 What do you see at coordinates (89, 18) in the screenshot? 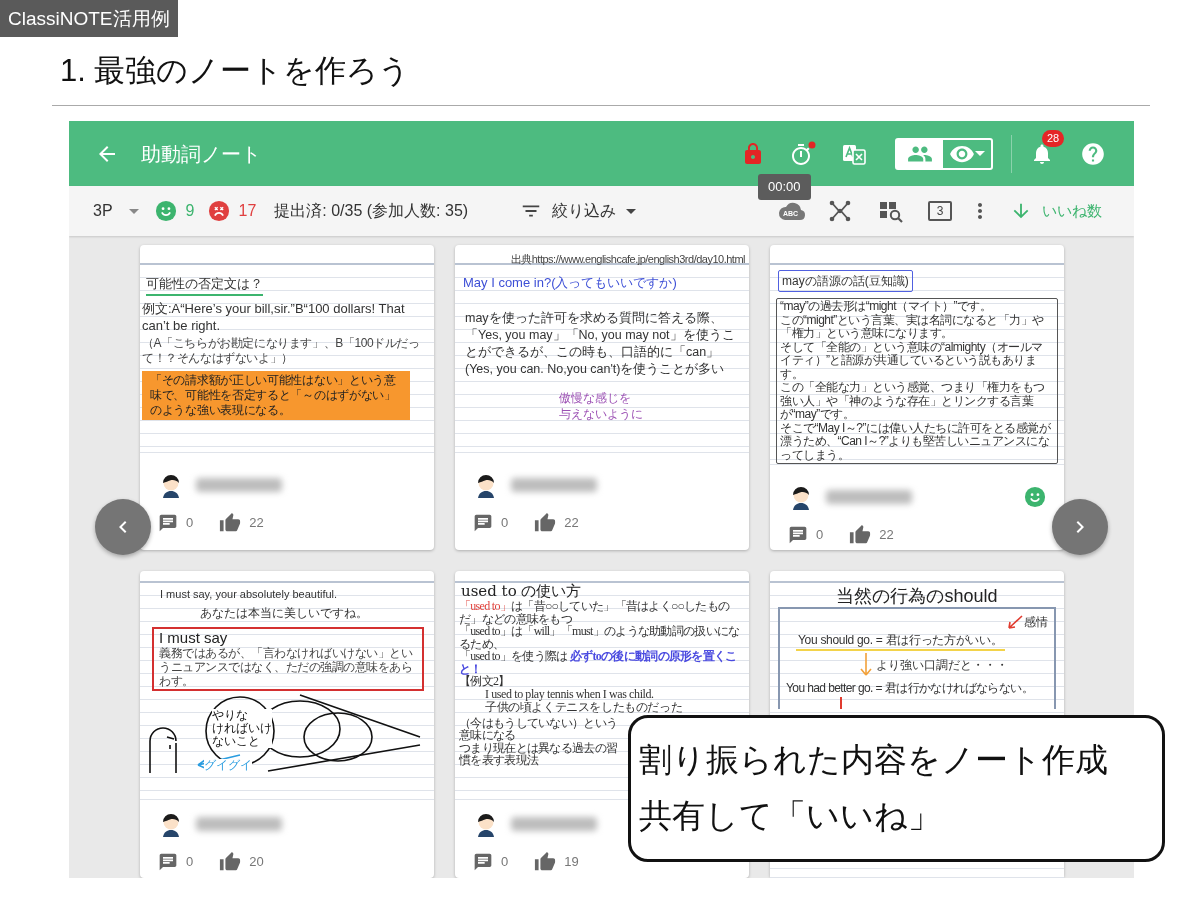
I see `slide-tag: ClassiNOTE活用例` at bounding box center [89, 18].